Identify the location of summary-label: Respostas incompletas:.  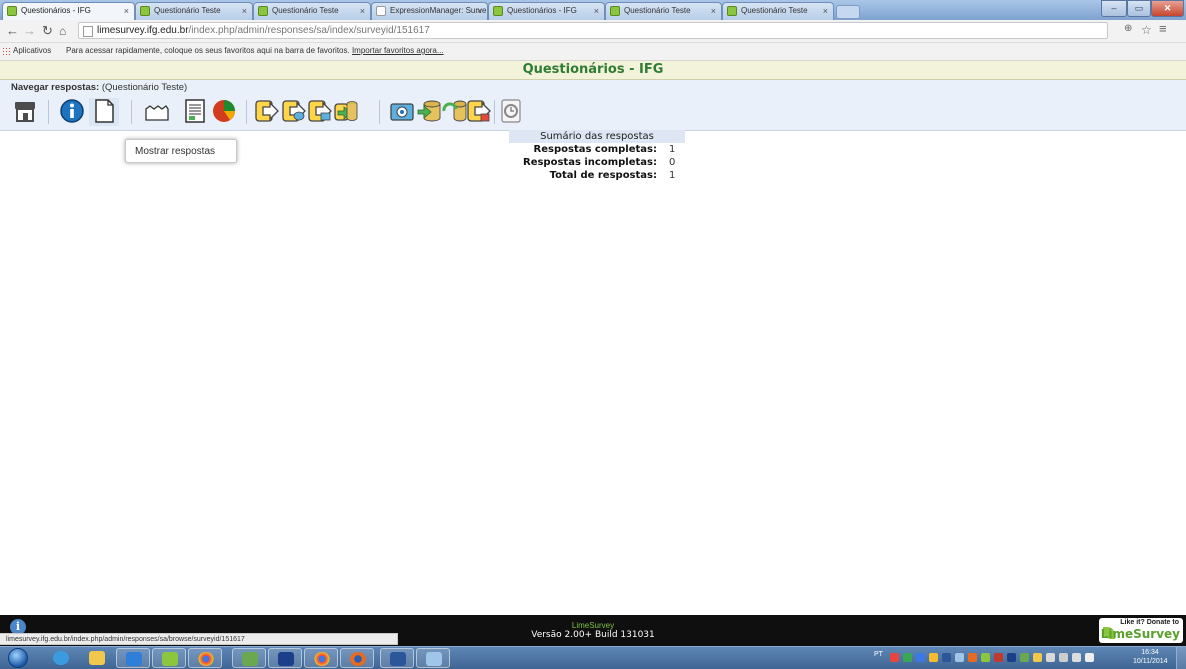
(590, 162).